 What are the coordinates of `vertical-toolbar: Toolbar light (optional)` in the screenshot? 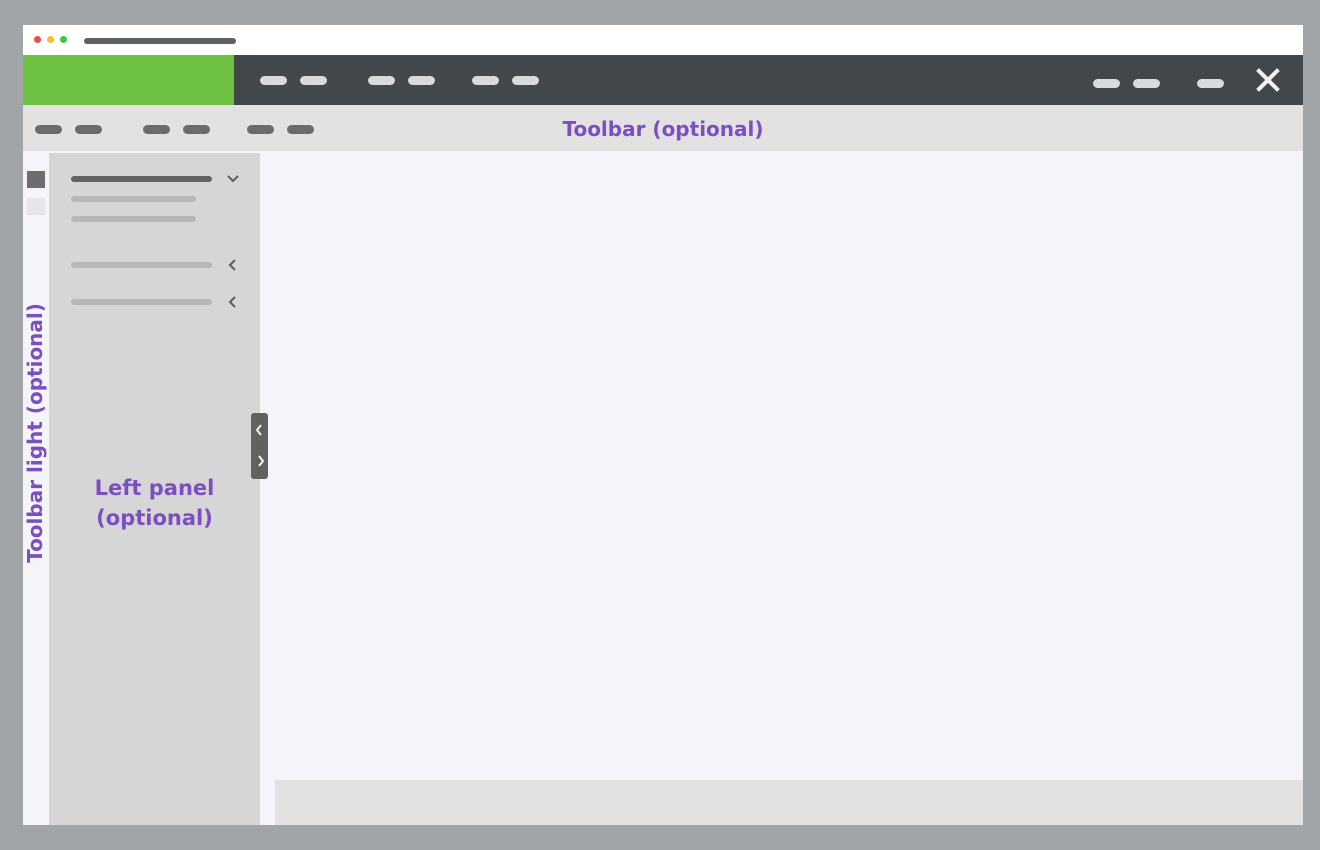 It's located at (36, 489).